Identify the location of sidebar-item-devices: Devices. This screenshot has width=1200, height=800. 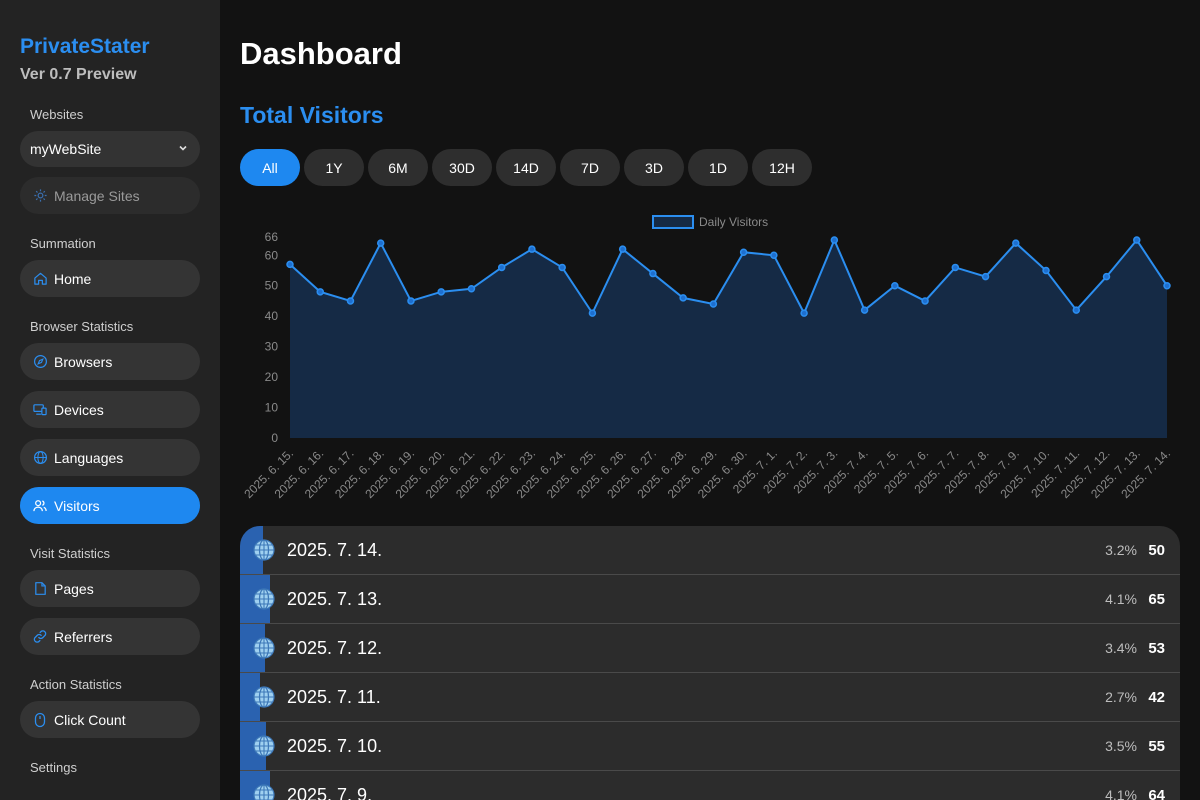
(110, 409).